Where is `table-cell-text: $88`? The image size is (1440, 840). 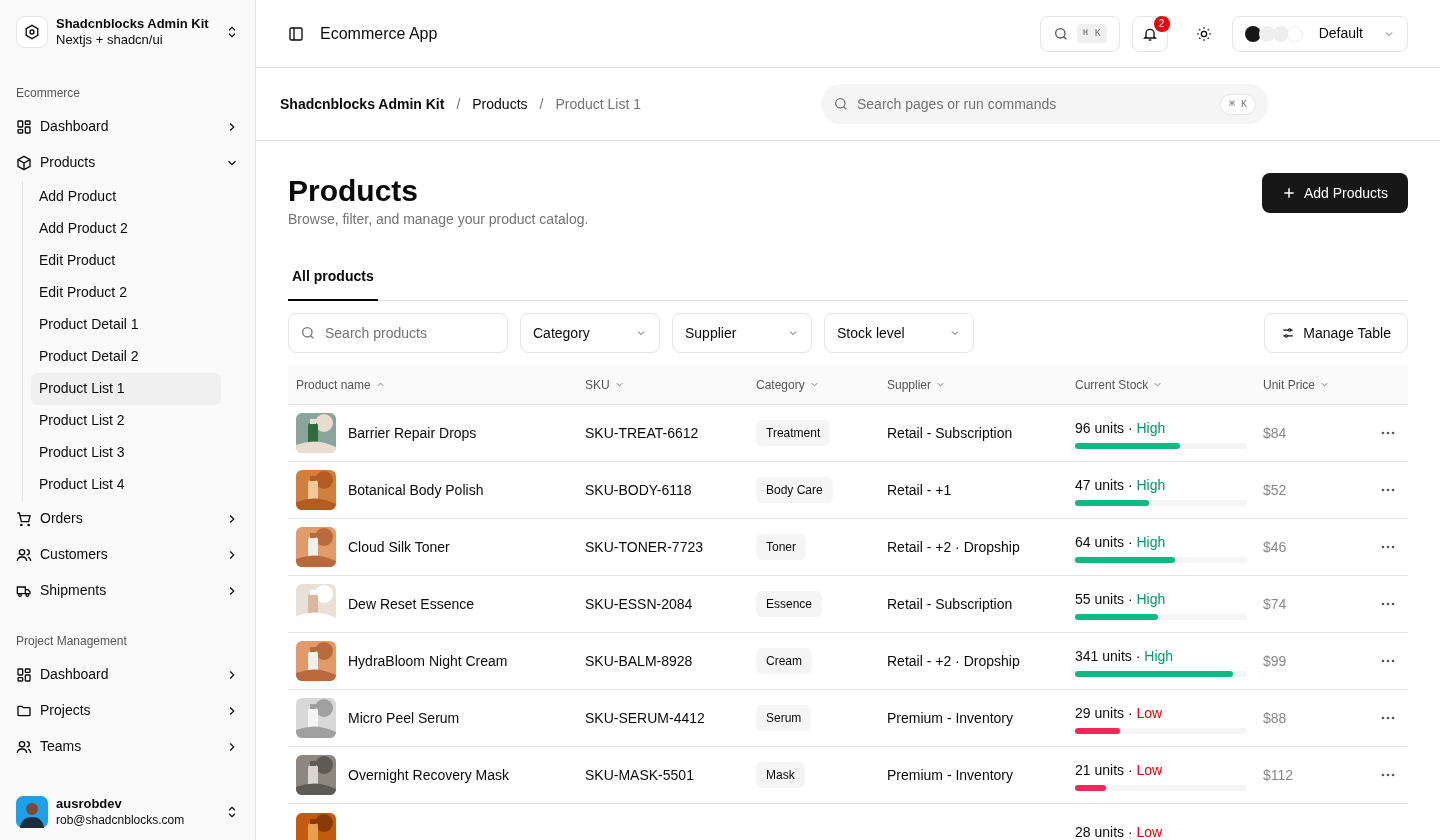 table-cell-text: $88 is located at coordinates (1275, 718).